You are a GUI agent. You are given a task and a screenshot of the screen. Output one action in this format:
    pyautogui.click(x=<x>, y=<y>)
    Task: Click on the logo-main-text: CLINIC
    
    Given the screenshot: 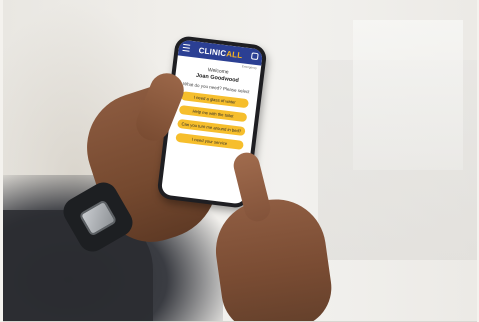 What is the action you would take?
    pyautogui.click(x=212, y=51)
    